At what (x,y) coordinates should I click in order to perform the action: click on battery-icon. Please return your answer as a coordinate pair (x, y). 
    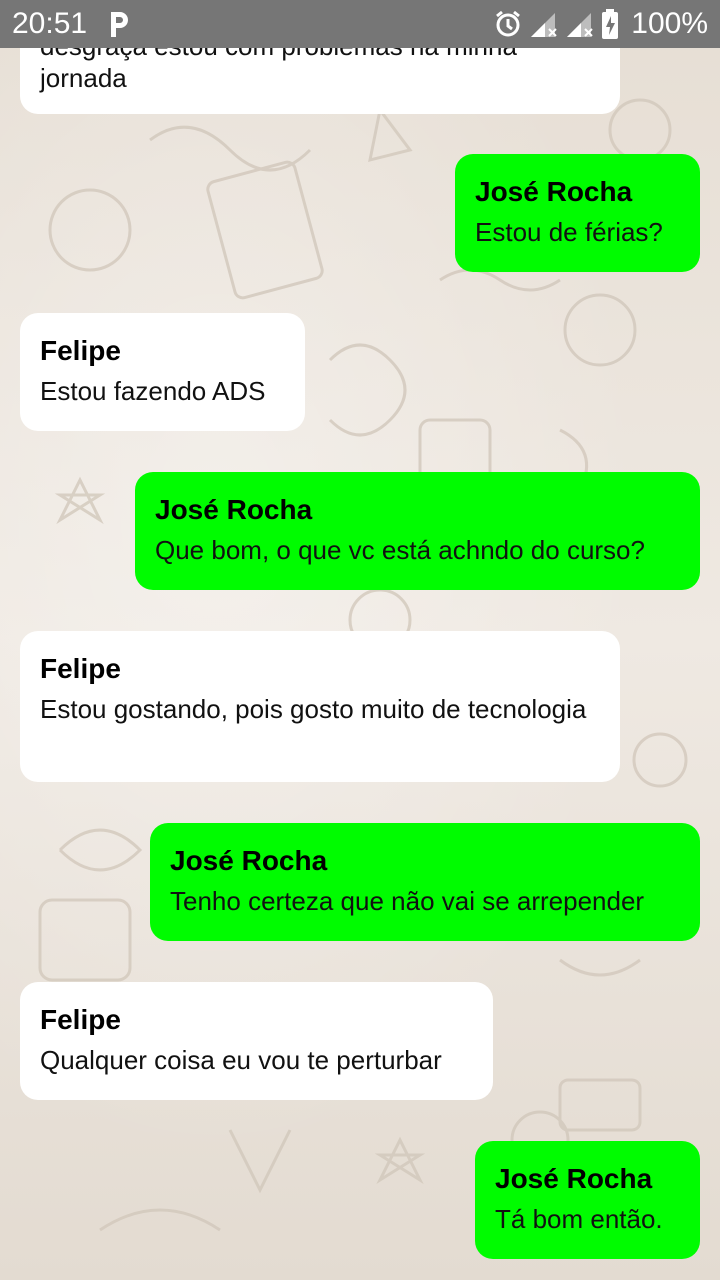
    Looking at the image, I should click on (610, 24).